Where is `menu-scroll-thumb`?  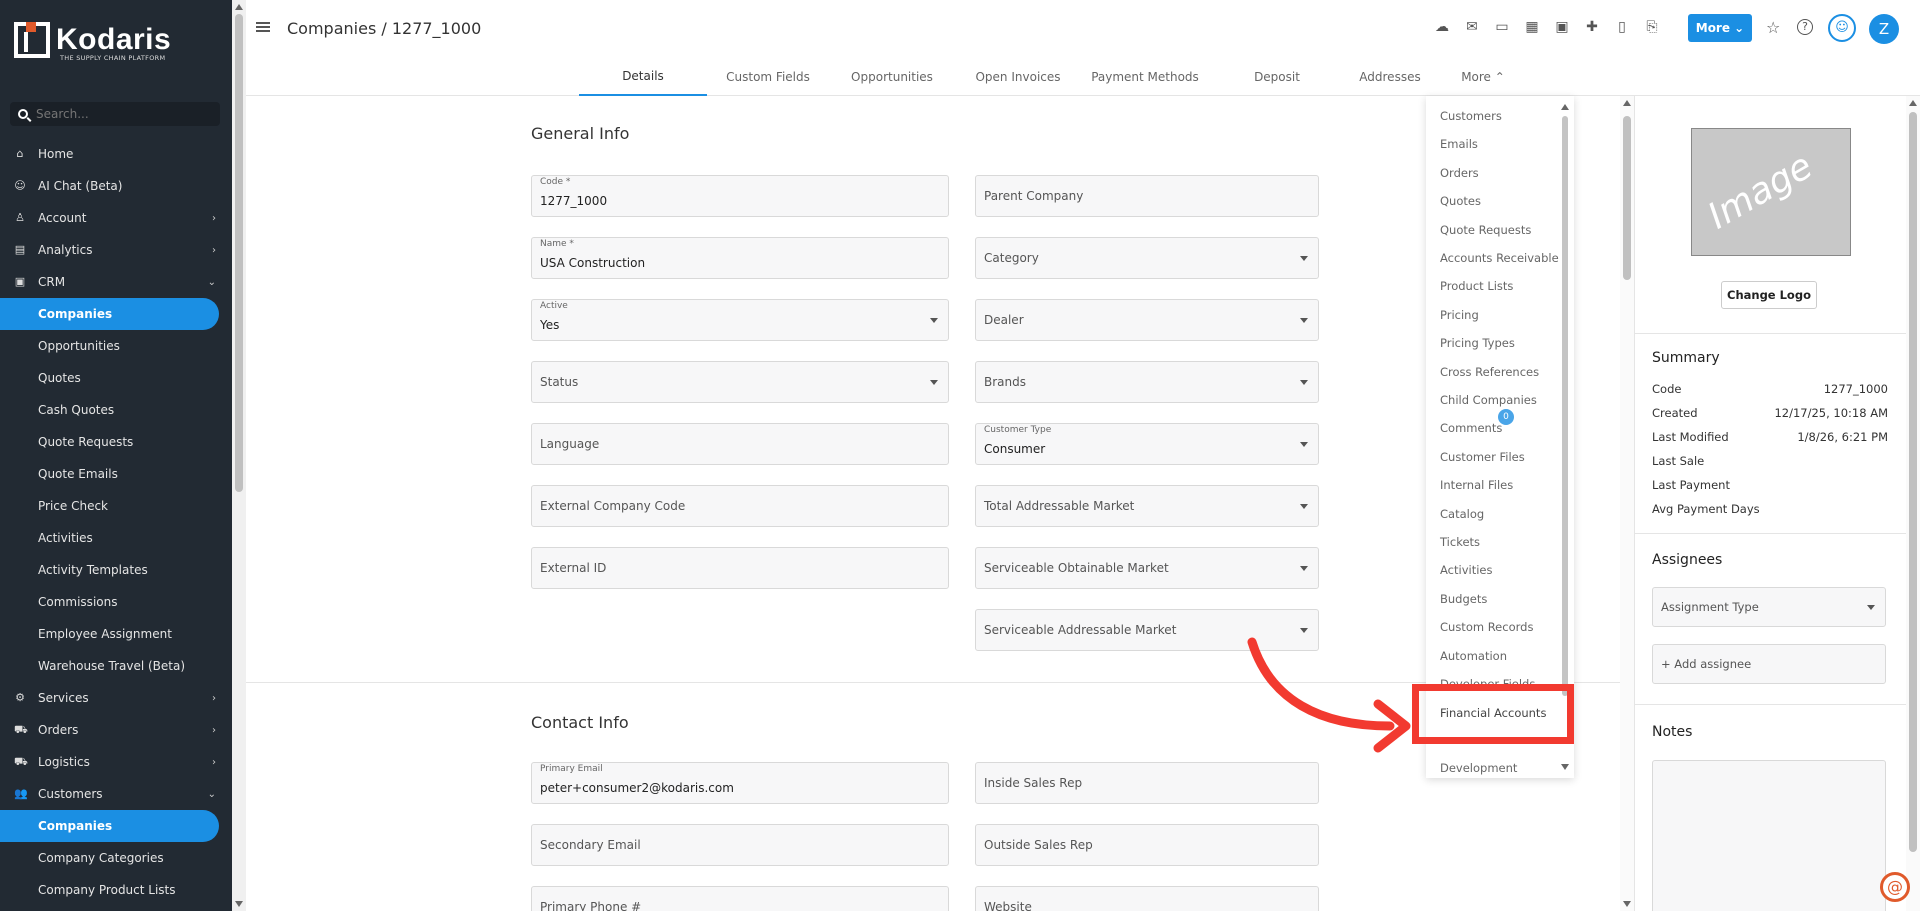 menu-scroll-thumb is located at coordinates (1565, 406).